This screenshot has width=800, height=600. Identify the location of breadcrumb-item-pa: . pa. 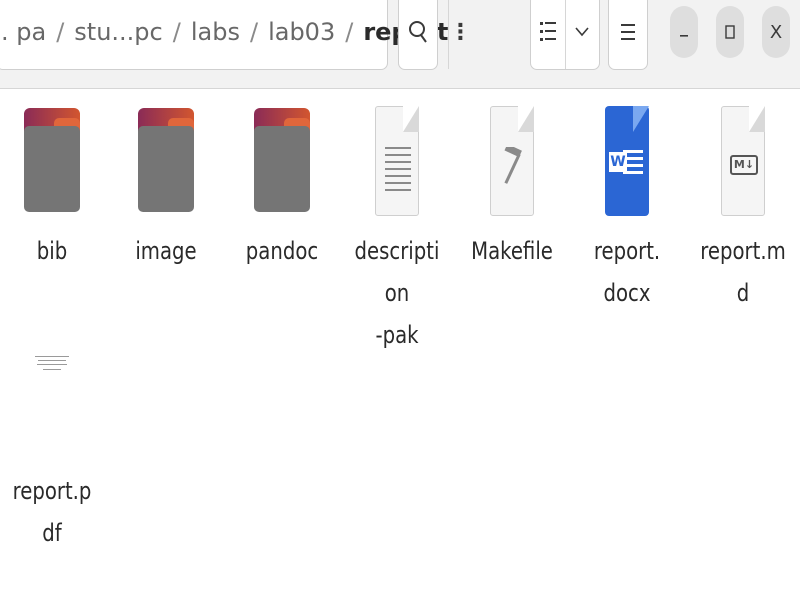
(23, 32).